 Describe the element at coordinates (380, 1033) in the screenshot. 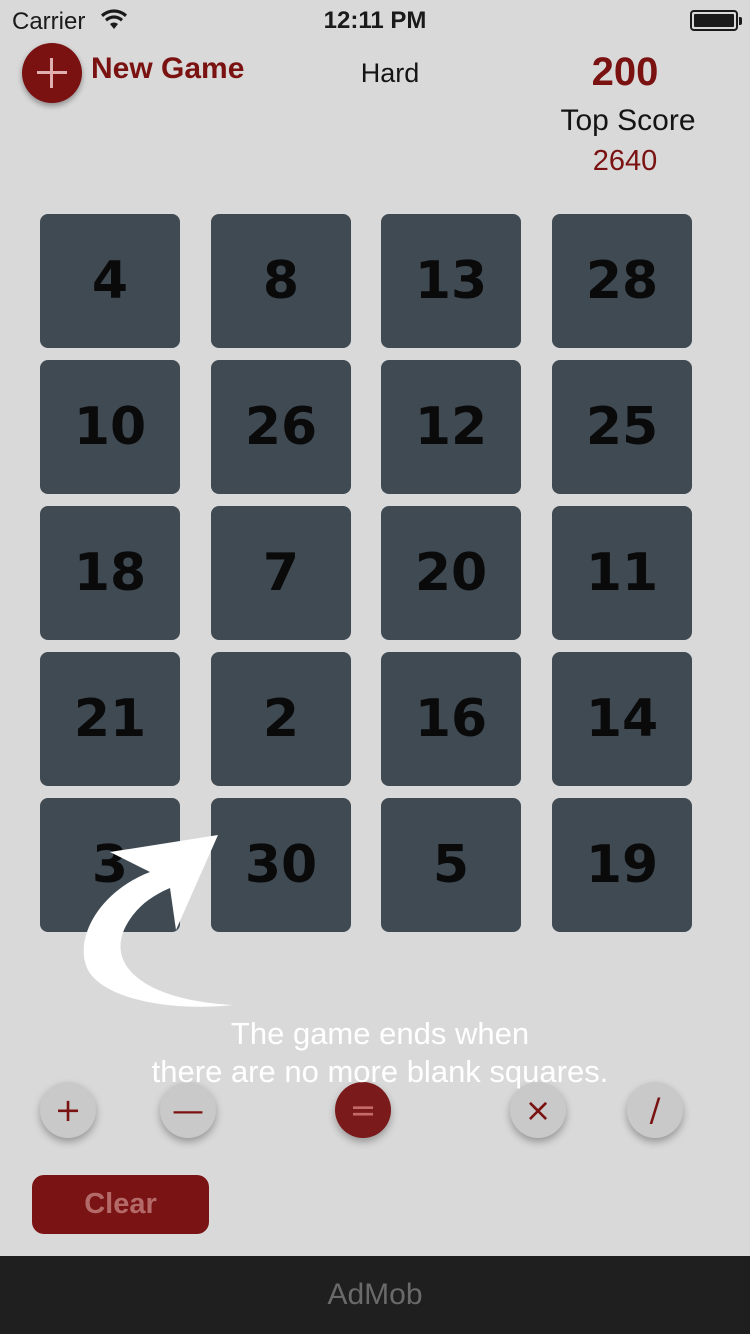

I see `tip-line-1: The game ends when` at that location.